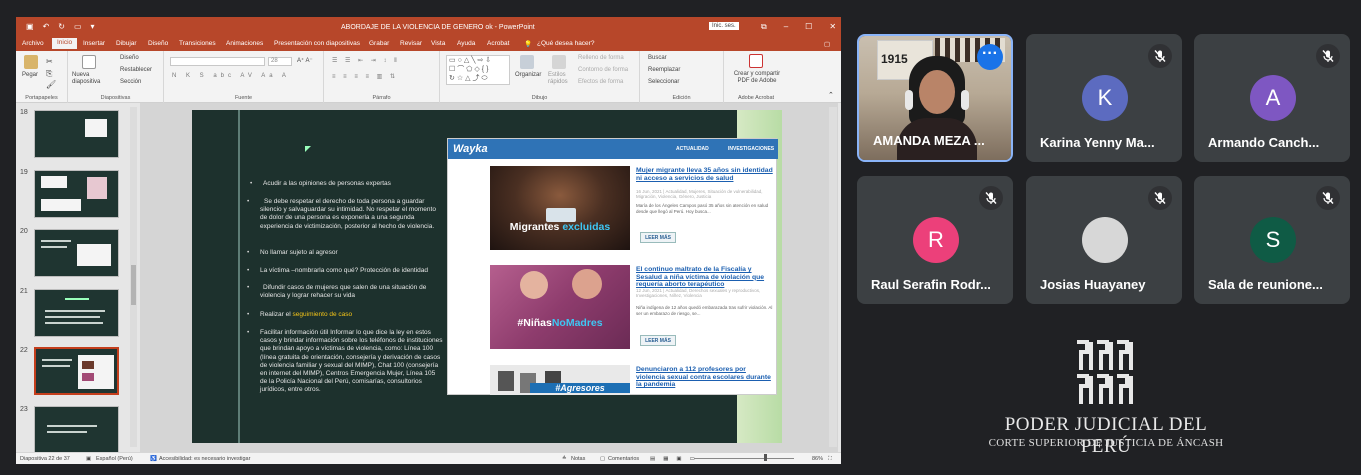  Describe the element at coordinates (603, 70) in the screenshot. I see `shape-outline-button: Contorno de forma` at that location.